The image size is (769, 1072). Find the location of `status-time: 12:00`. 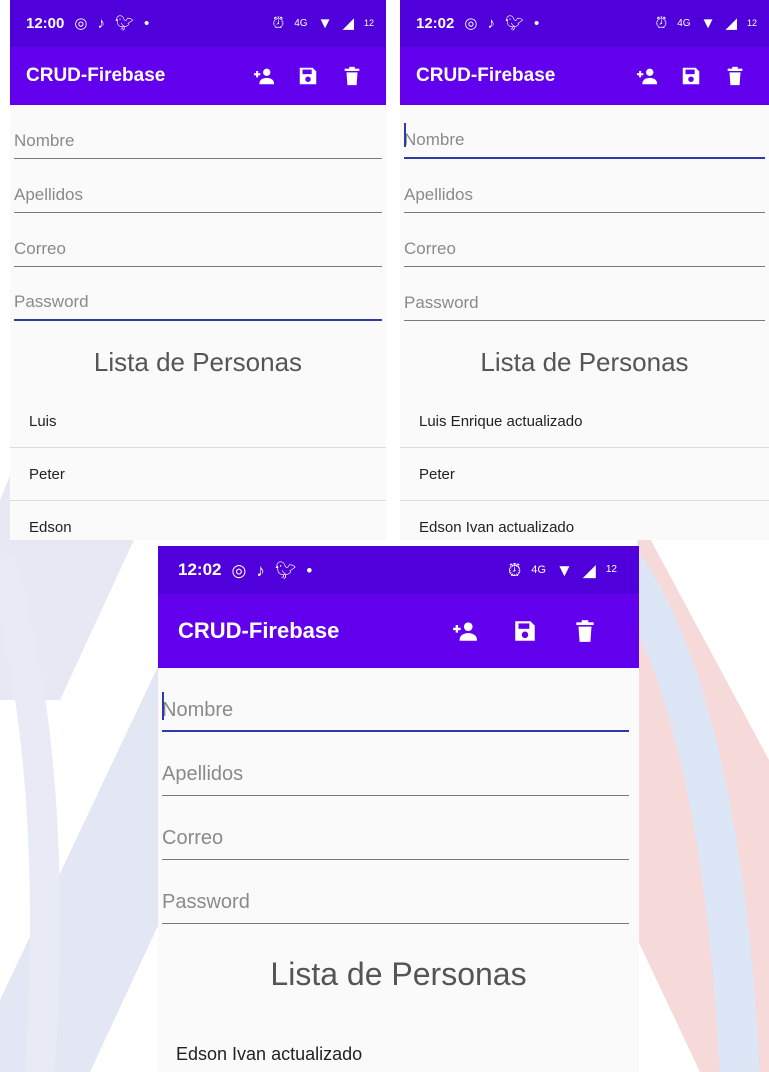

status-time: 12:00 is located at coordinates (45, 23).